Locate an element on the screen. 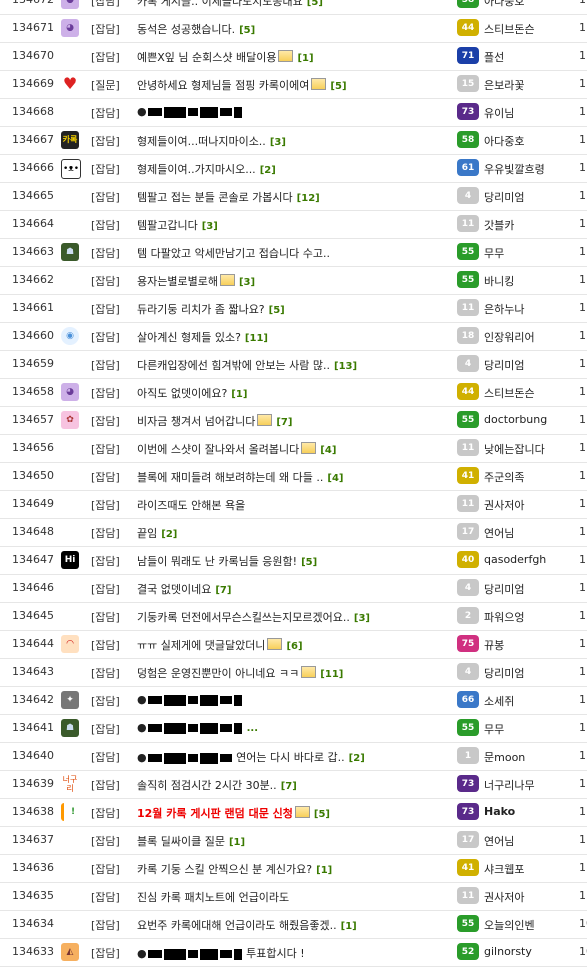  post-title-link: 카록 게시글.. 이세들다도지도공대요 [5] is located at coordinates (230, 4).